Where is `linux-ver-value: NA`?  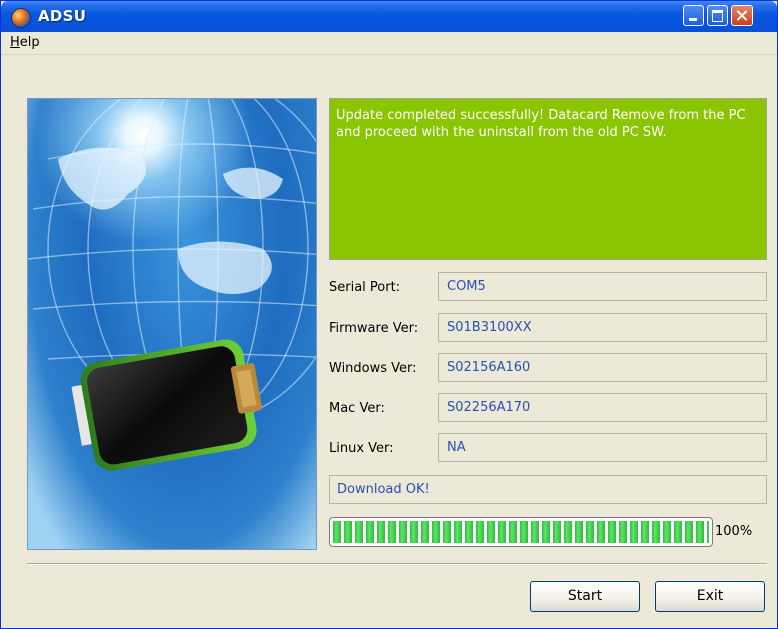
linux-ver-value: NA is located at coordinates (456, 447).